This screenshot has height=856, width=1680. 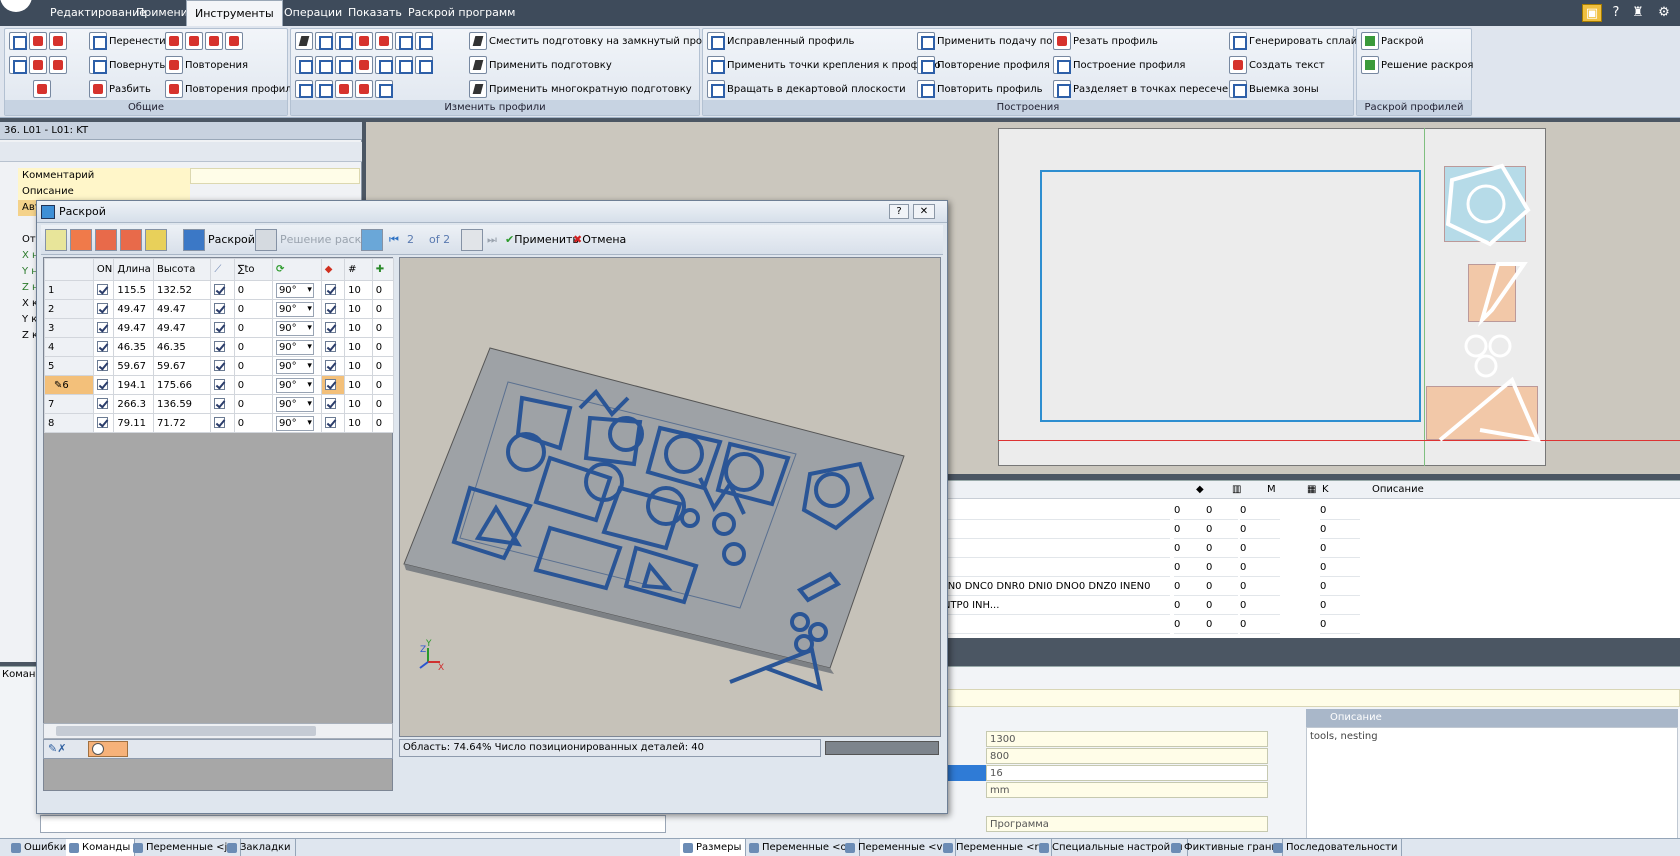 What do you see at coordinates (134, 423) in the screenshot?
I see `length-cell: 79.11` at bounding box center [134, 423].